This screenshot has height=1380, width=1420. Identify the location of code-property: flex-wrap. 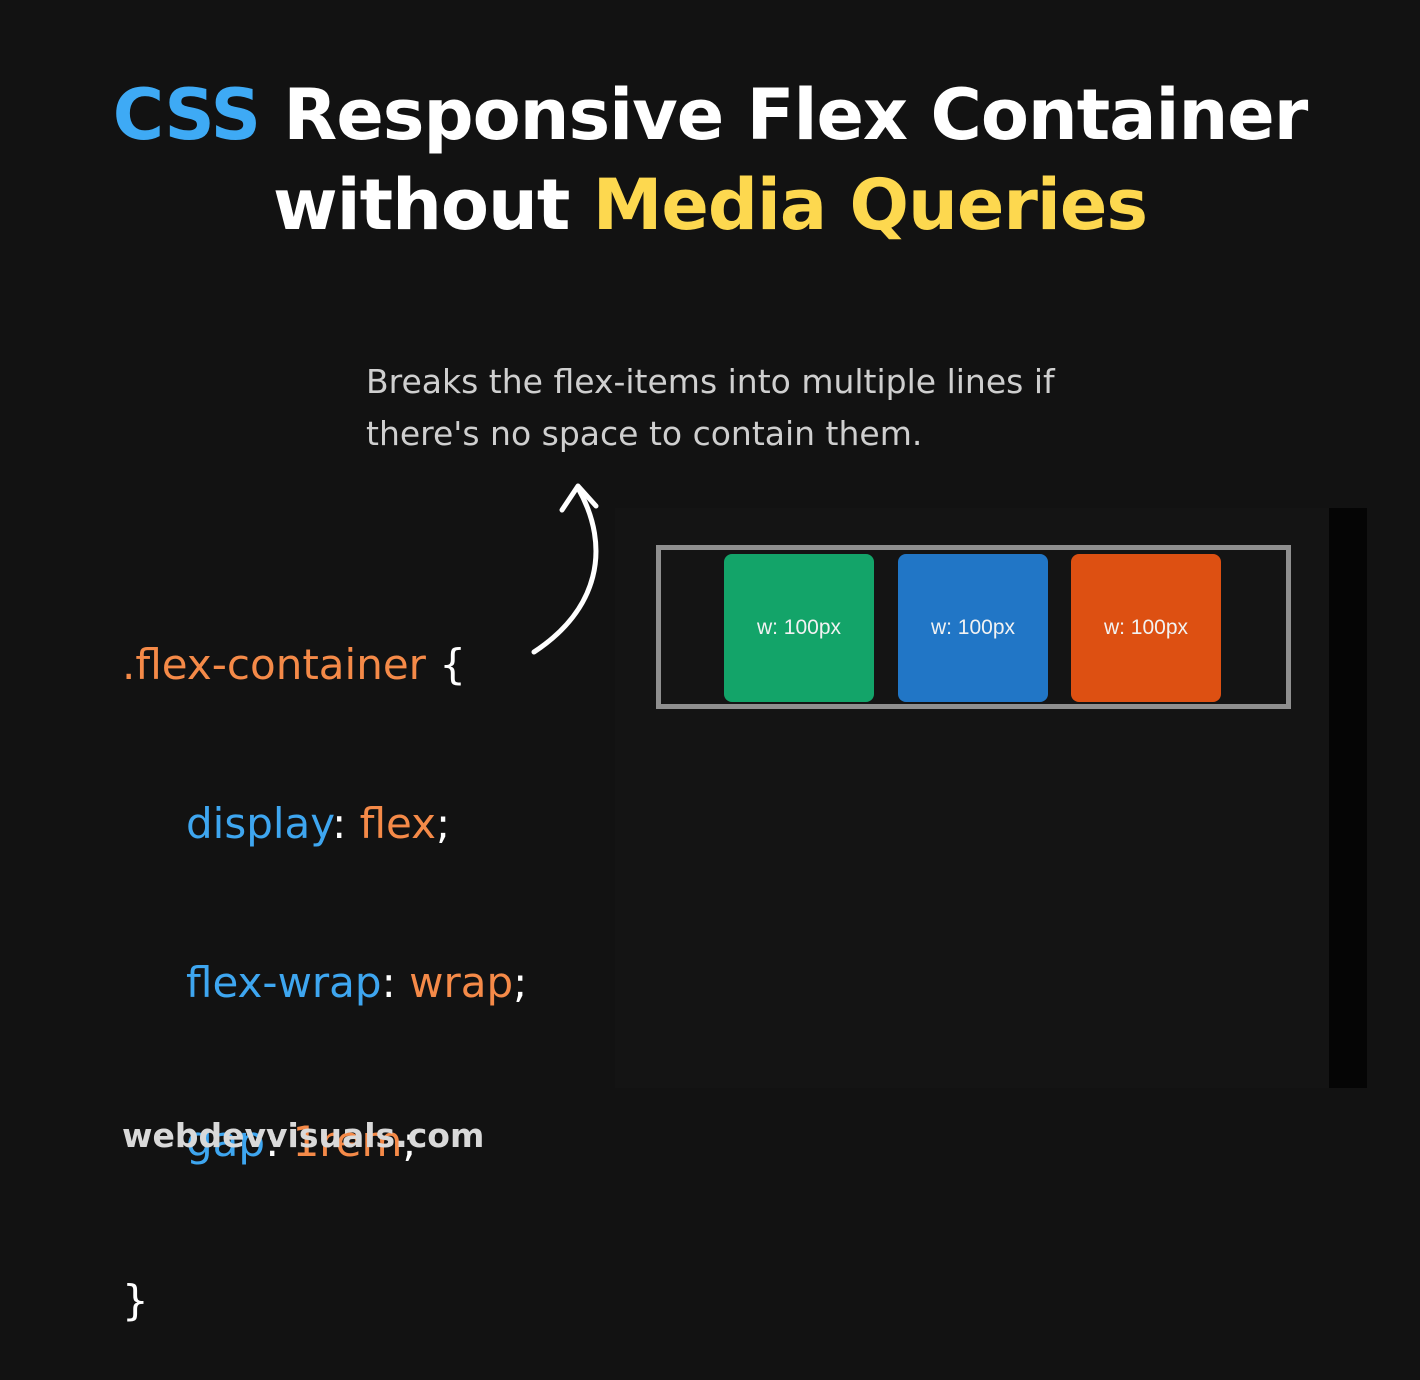
(284, 982).